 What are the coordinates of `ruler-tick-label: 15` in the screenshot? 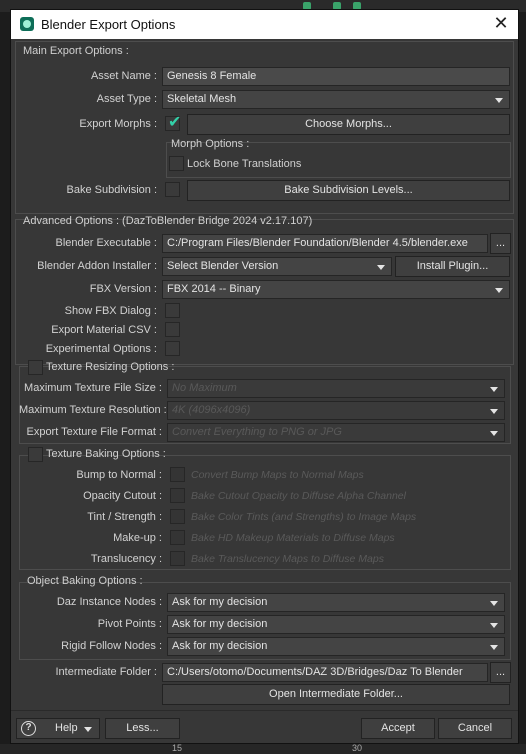 It's located at (177, 748).